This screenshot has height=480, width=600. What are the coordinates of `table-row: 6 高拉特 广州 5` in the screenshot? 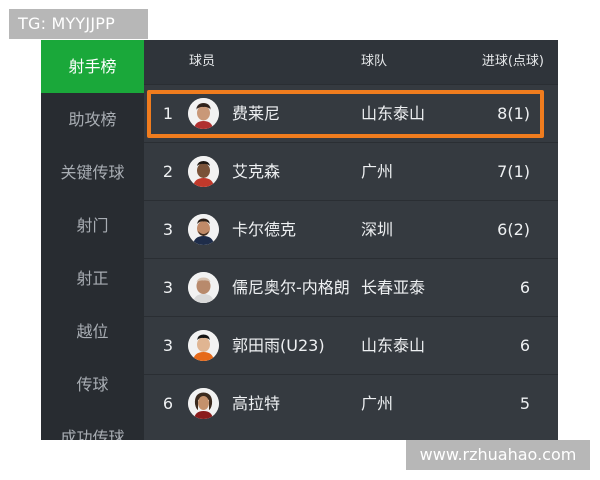 It's located at (351, 403).